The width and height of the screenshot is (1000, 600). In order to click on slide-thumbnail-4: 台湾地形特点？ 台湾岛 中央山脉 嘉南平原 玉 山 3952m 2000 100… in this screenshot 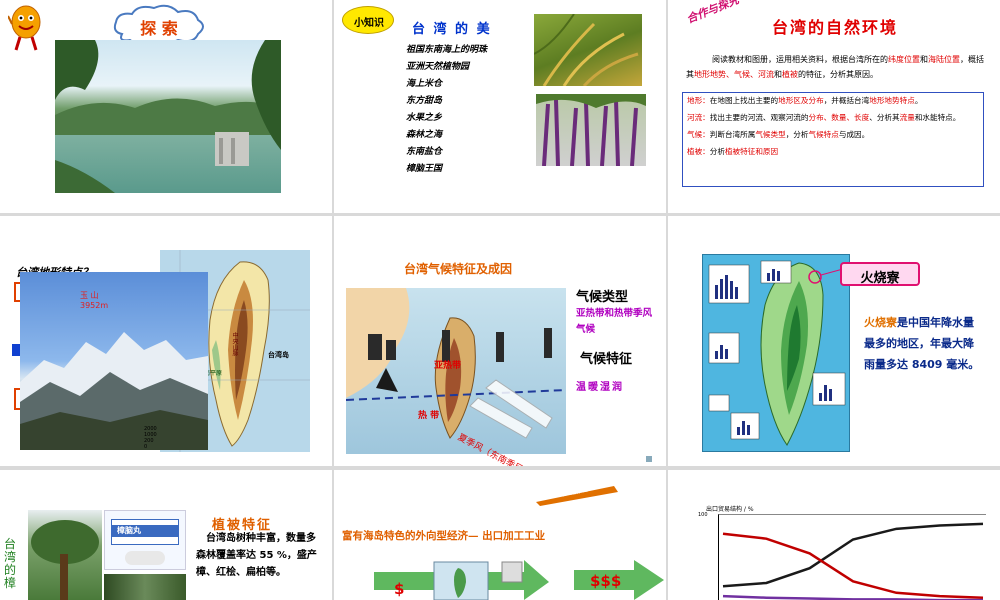, I will do `click(166, 341)`.